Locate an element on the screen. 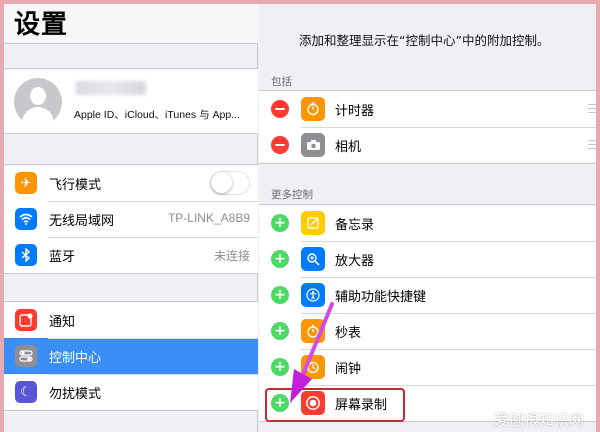  sidebar-item-label: 无线局域网 is located at coordinates (82, 221).